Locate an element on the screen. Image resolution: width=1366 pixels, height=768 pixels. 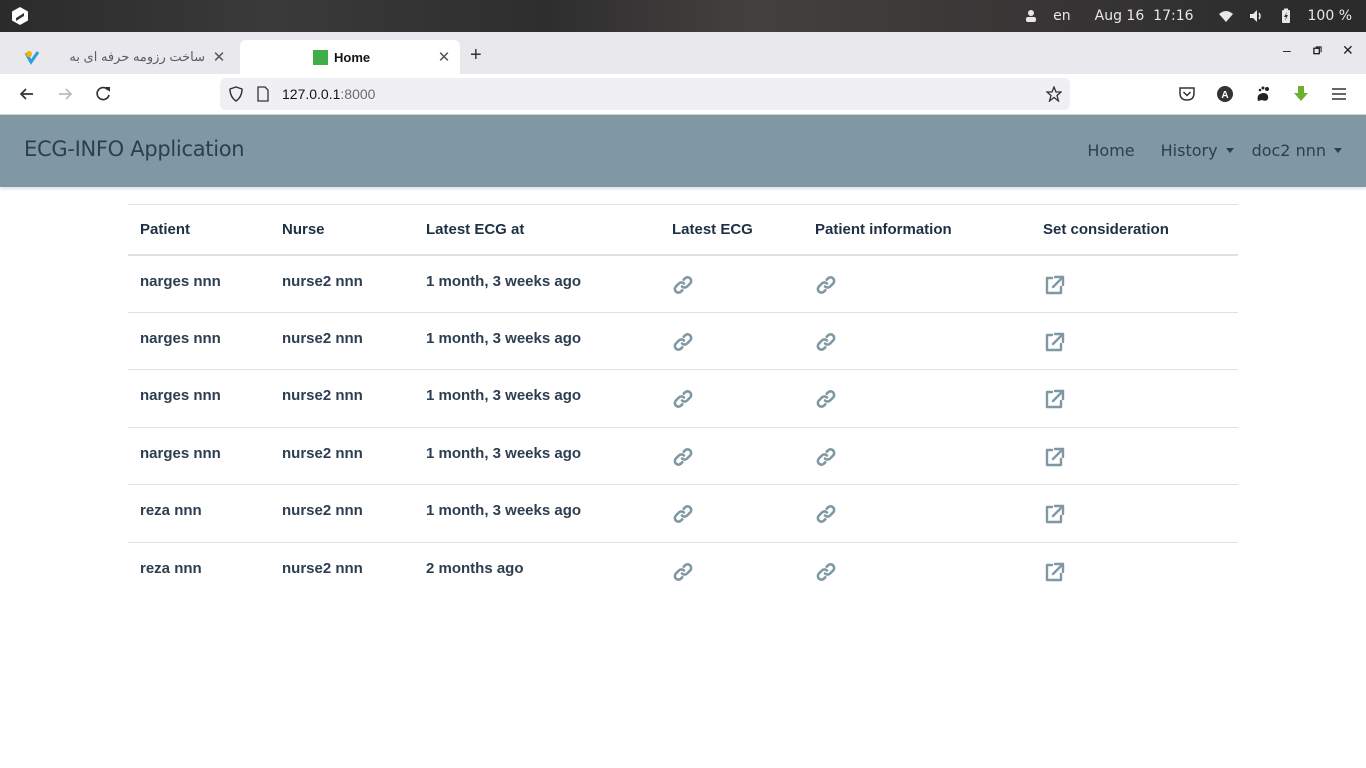
nav-history-dropdown: History is located at coordinates (1197, 150).